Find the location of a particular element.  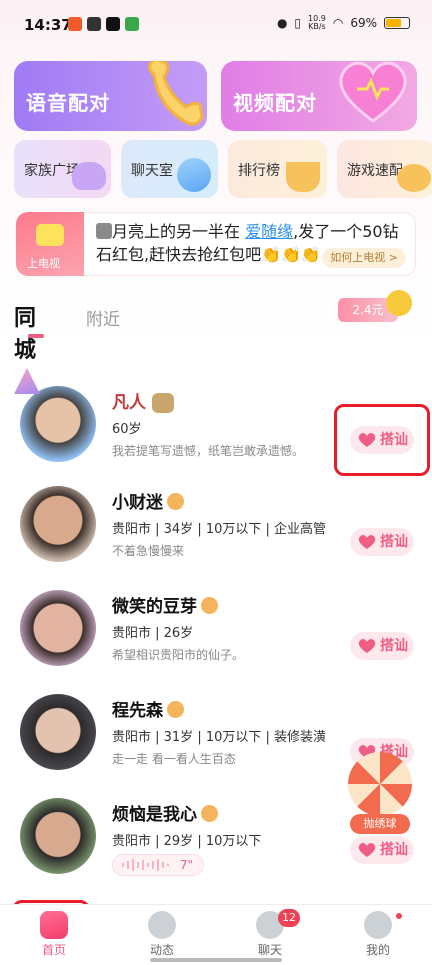

home-icon is located at coordinates (54, 925).